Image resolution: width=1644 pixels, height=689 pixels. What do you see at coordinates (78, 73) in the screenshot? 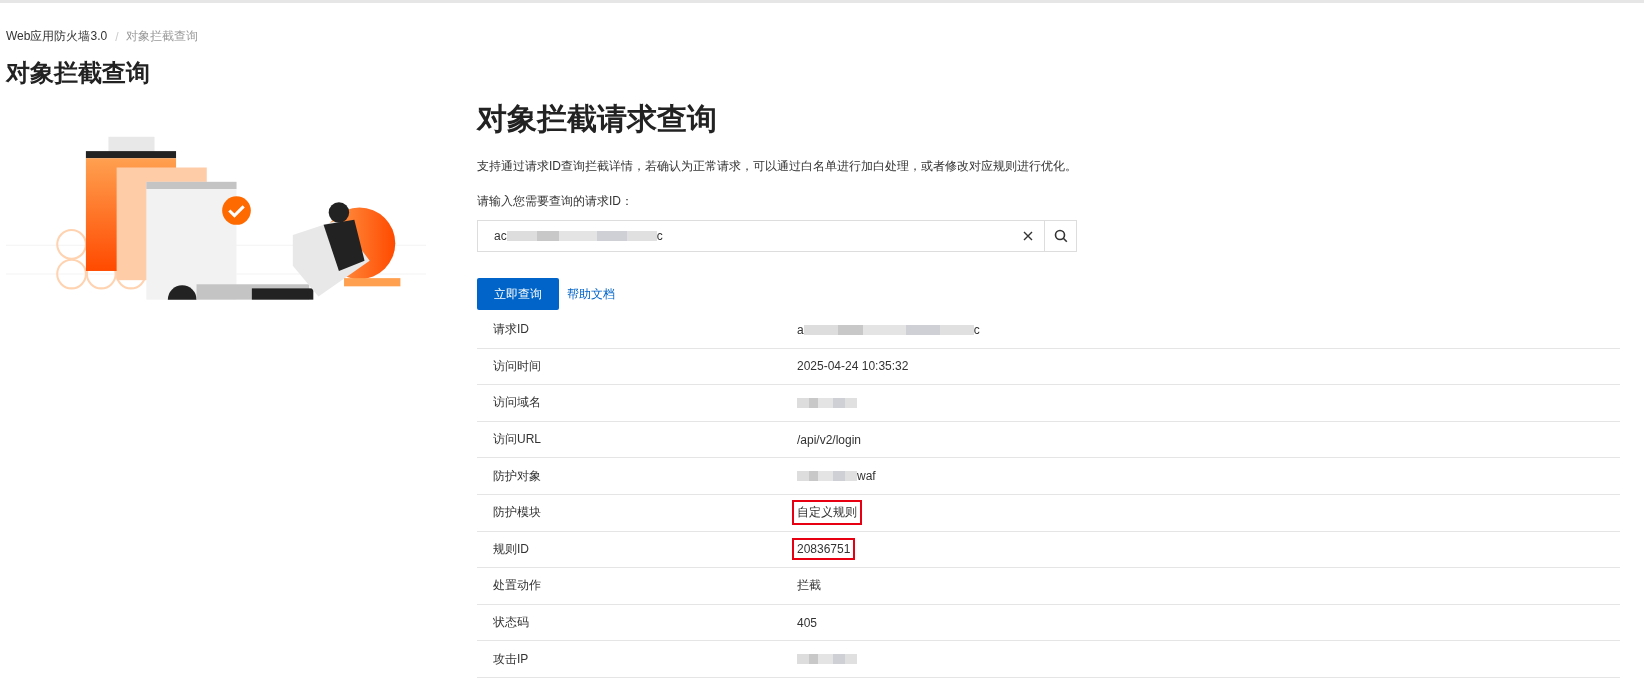
I see `page-title: 对象拦截查询` at bounding box center [78, 73].